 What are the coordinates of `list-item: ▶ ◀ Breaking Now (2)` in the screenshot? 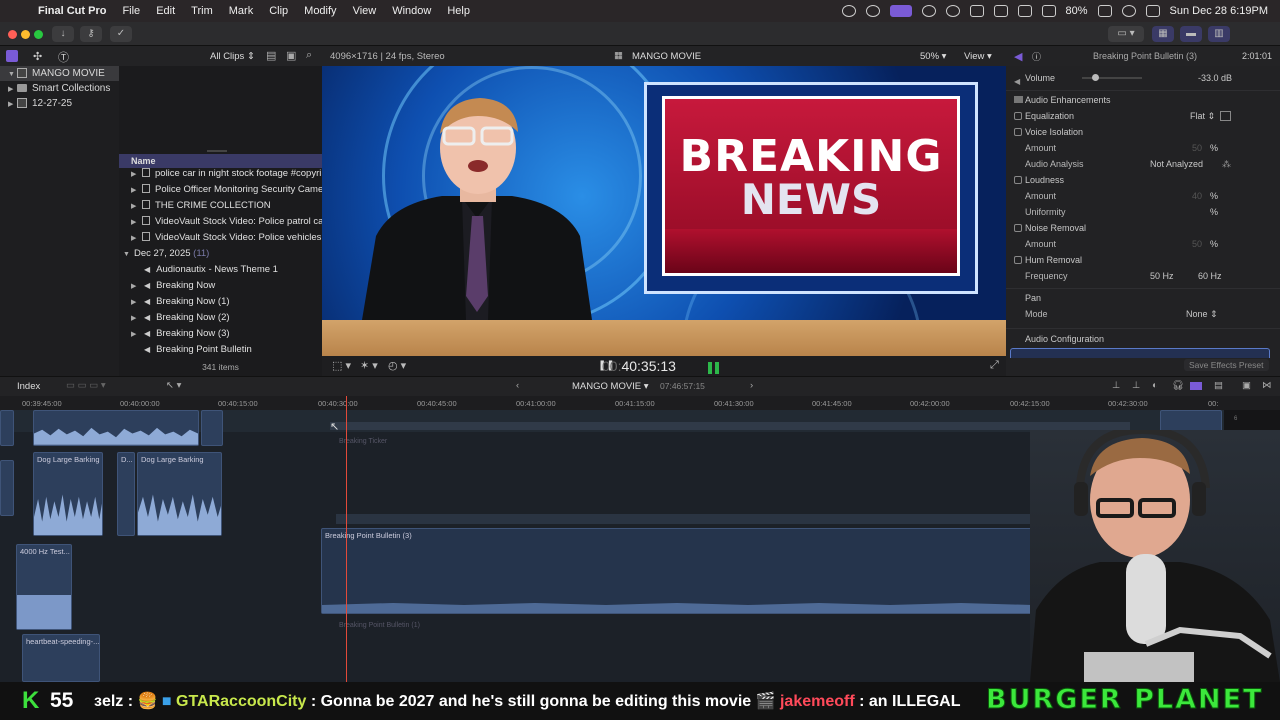 It's located at (220, 318).